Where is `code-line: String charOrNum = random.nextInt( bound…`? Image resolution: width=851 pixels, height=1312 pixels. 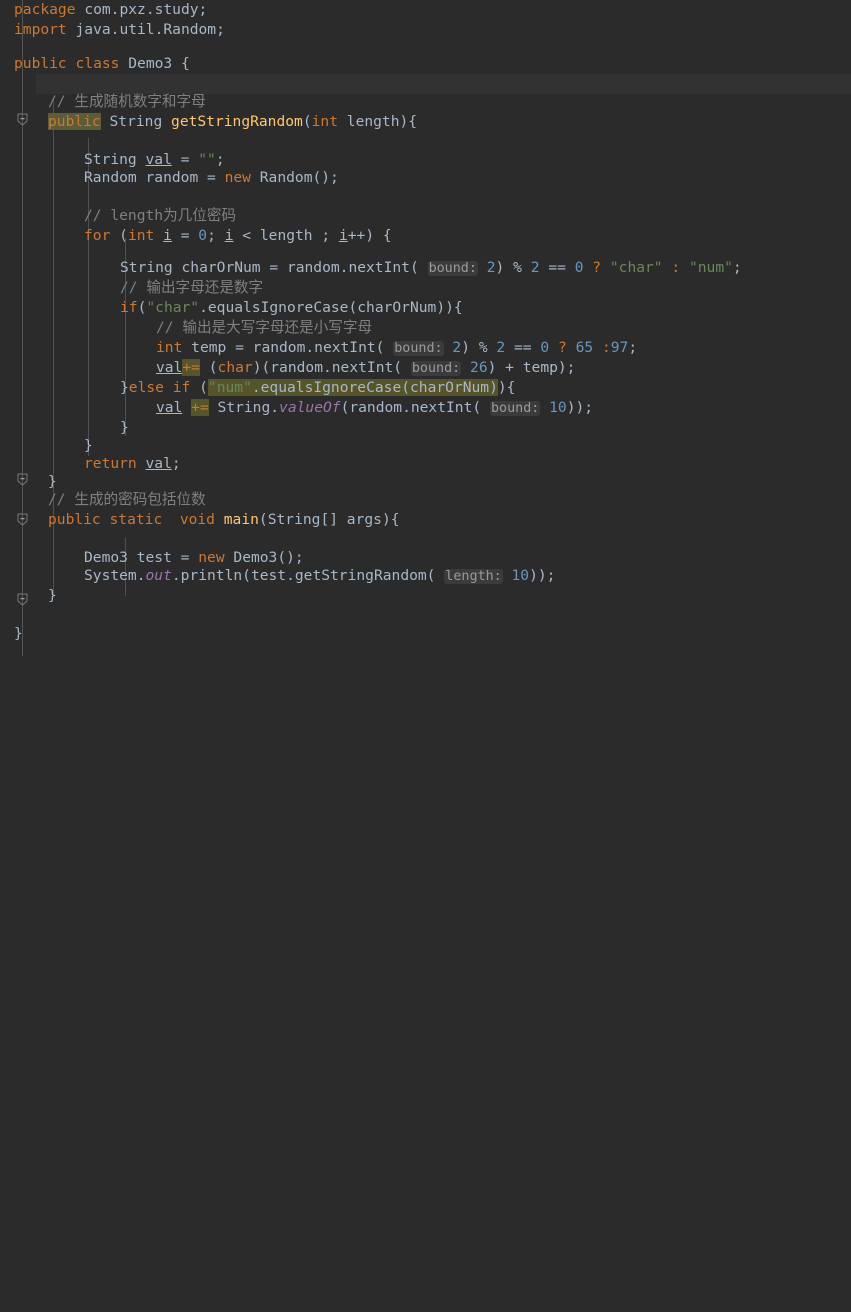 code-line: String charOrNum = random.nextInt( bound… is located at coordinates (431, 268).